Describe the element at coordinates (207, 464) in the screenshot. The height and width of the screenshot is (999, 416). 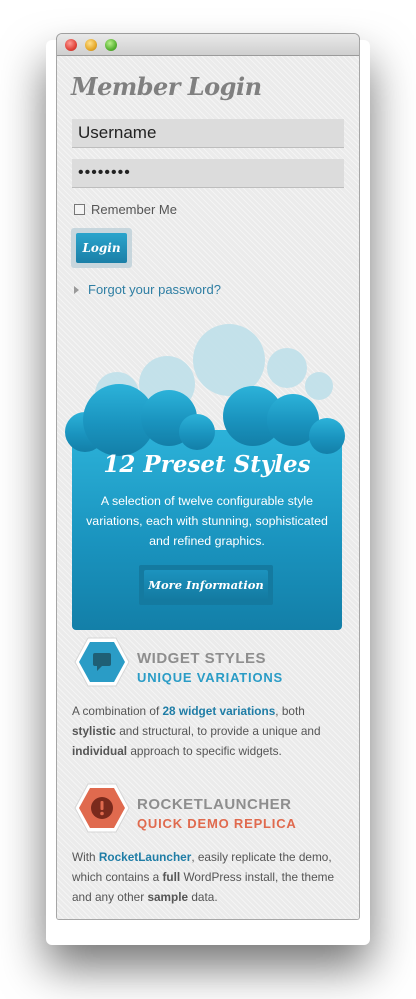
I see `promo-title: 12 Preset Styles` at that location.